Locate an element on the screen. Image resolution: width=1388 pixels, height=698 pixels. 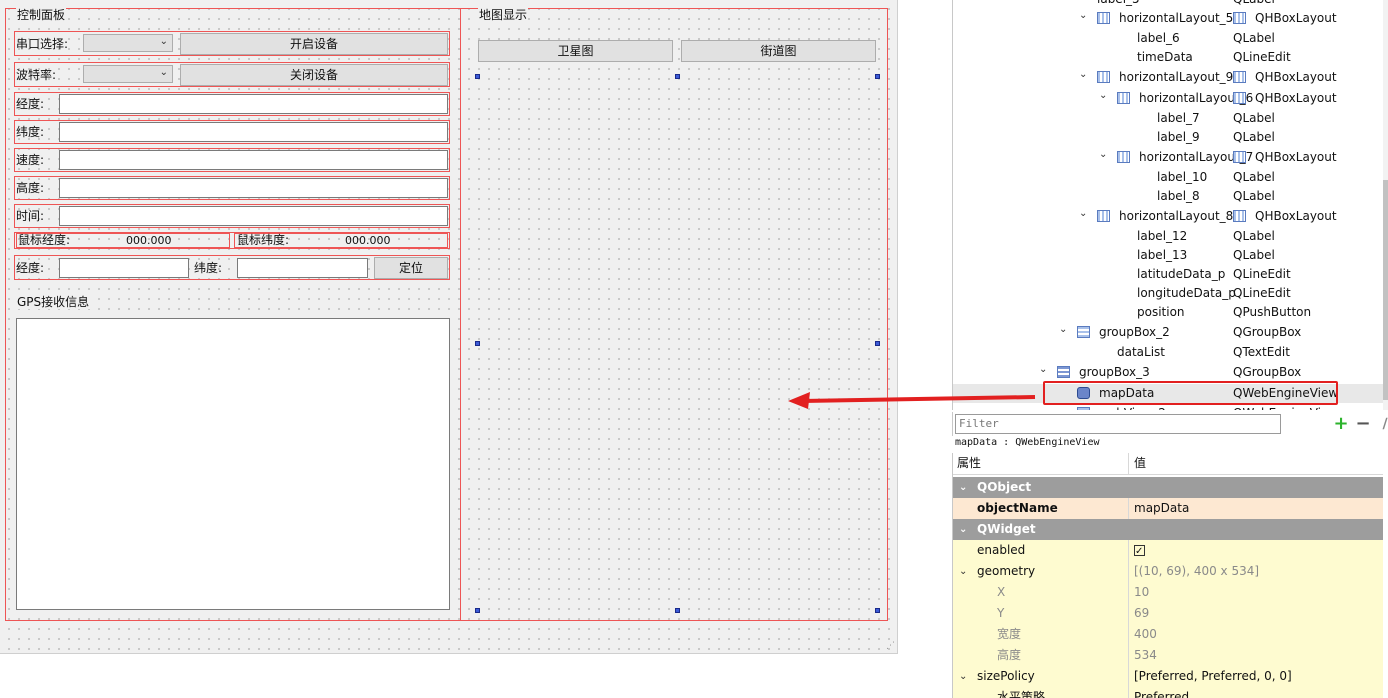
tree-row-label-13: label_13 QLabel is located at coordinates (1168, 255).